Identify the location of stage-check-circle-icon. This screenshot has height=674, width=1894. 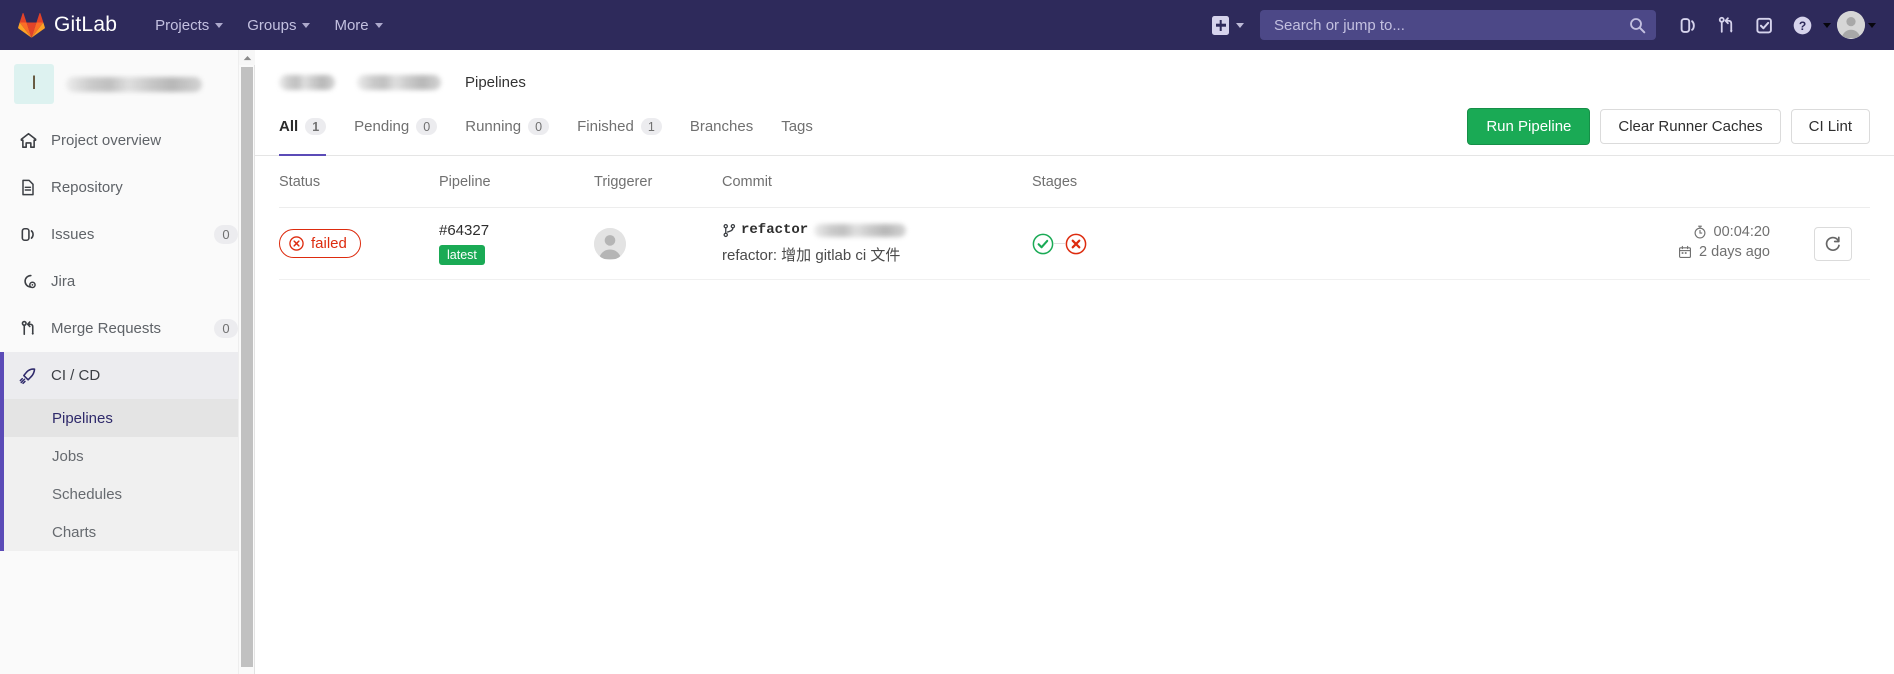
(1043, 244).